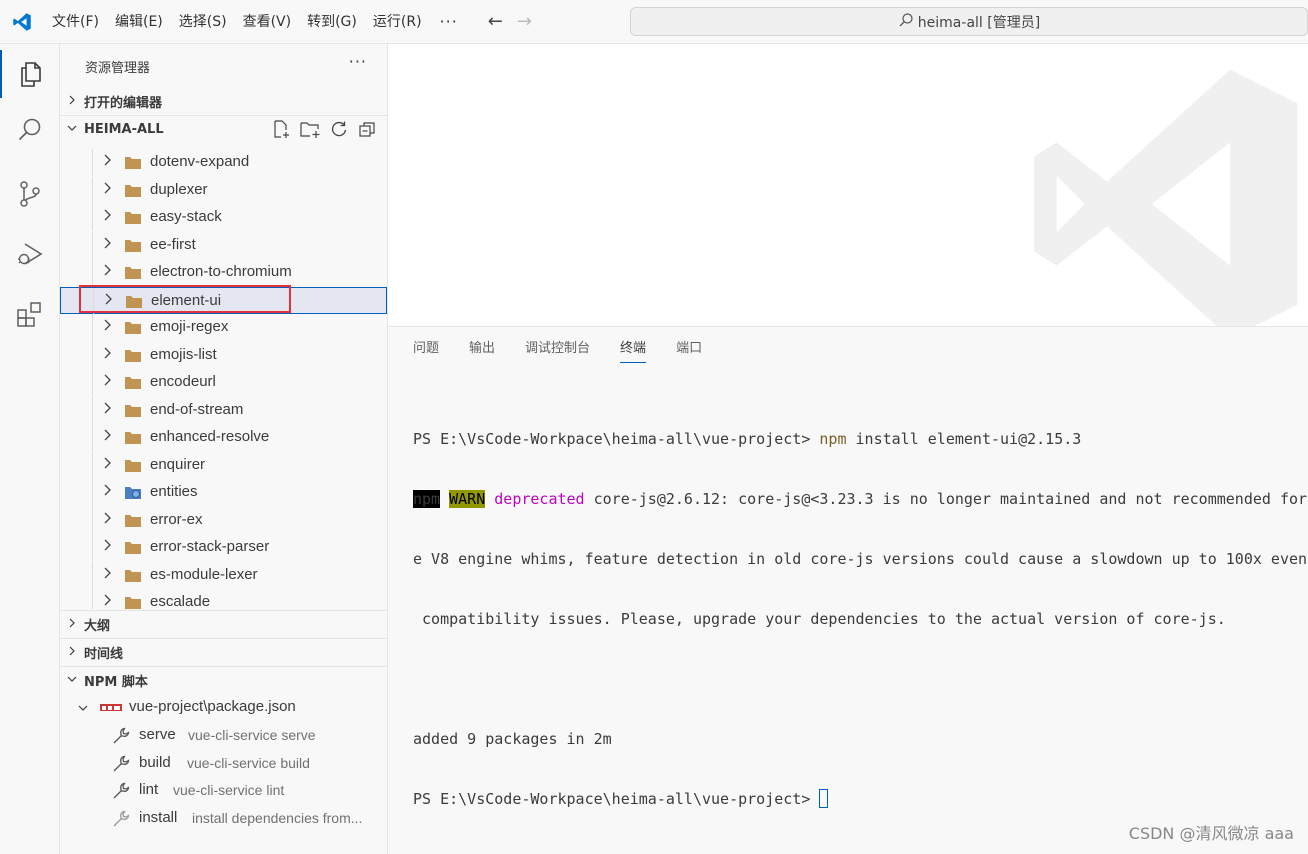 The height and width of the screenshot is (854, 1308). Describe the element at coordinates (449, 21) in the screenshot. I see `menu-more-button: ···` at that location.